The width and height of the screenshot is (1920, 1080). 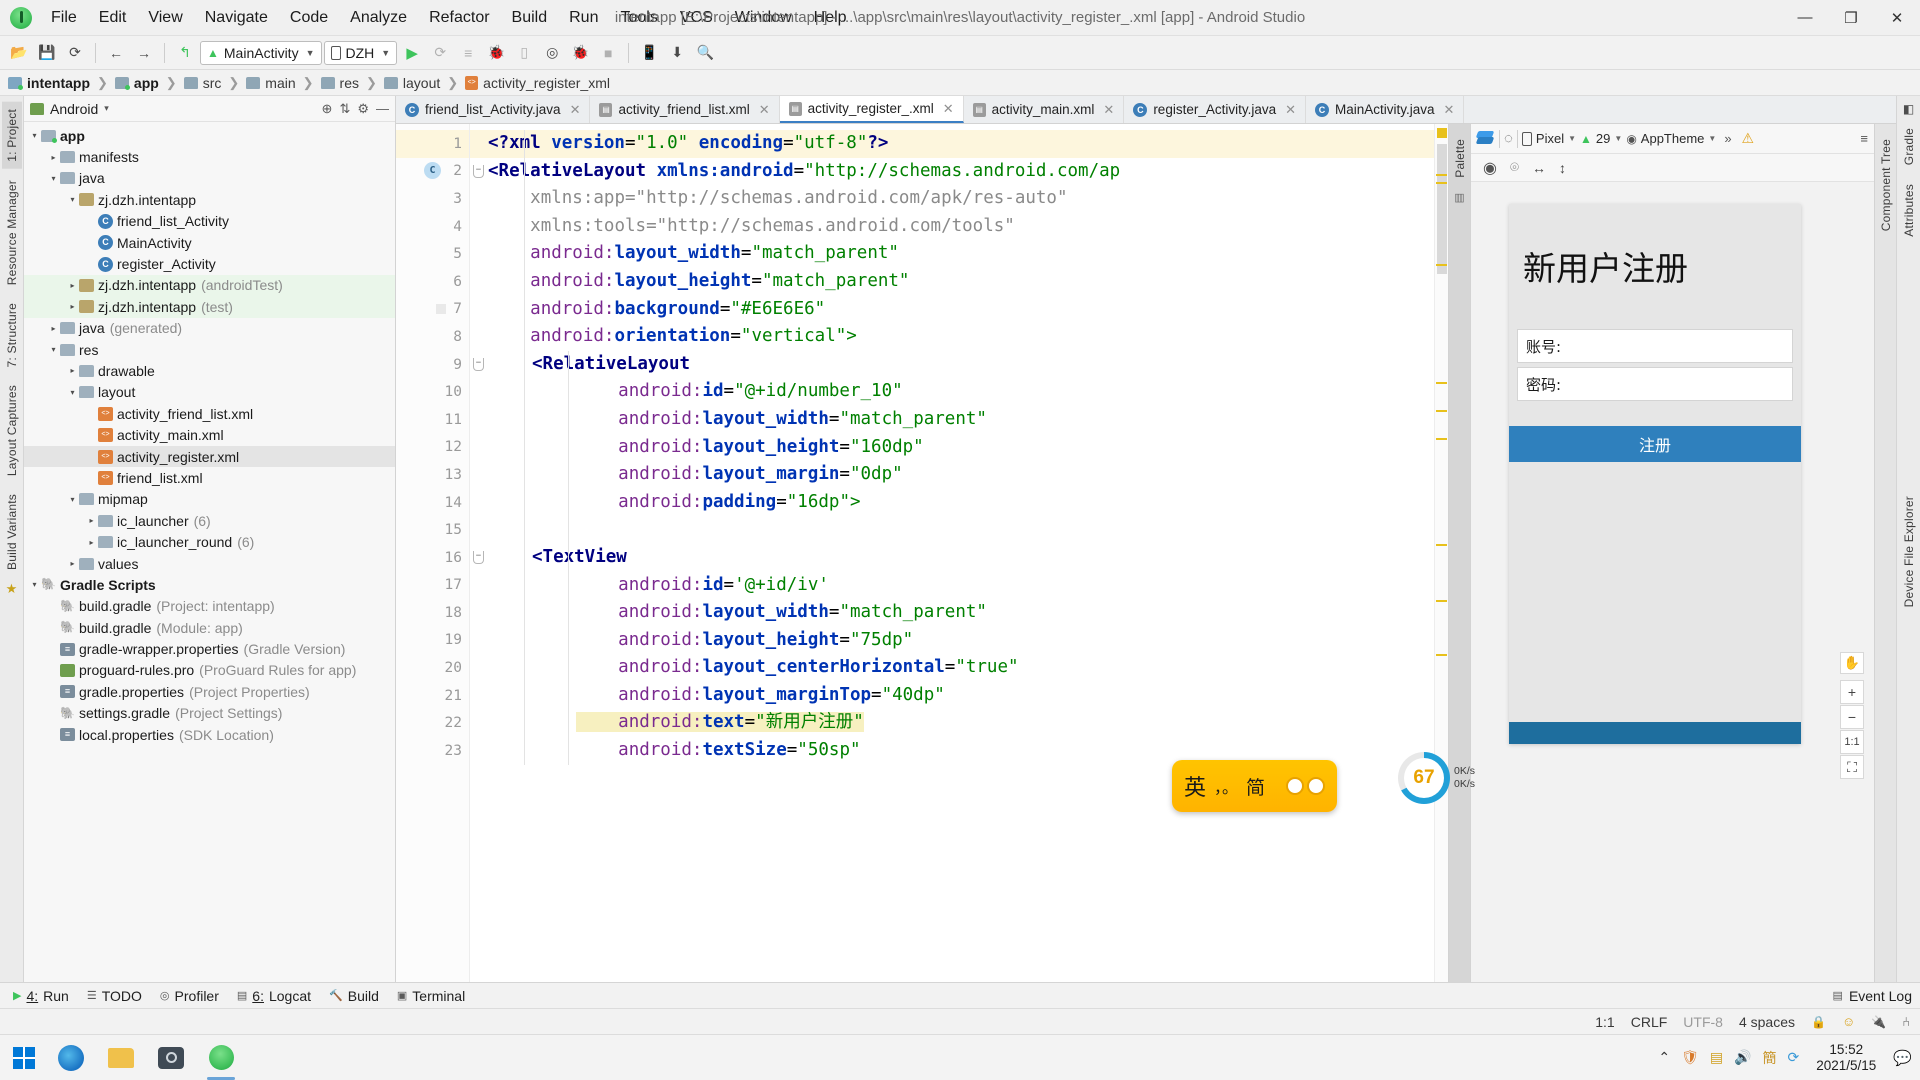 I want to click on ime-status-popup: 英 ，。 简, so click(x=1254, y=786).